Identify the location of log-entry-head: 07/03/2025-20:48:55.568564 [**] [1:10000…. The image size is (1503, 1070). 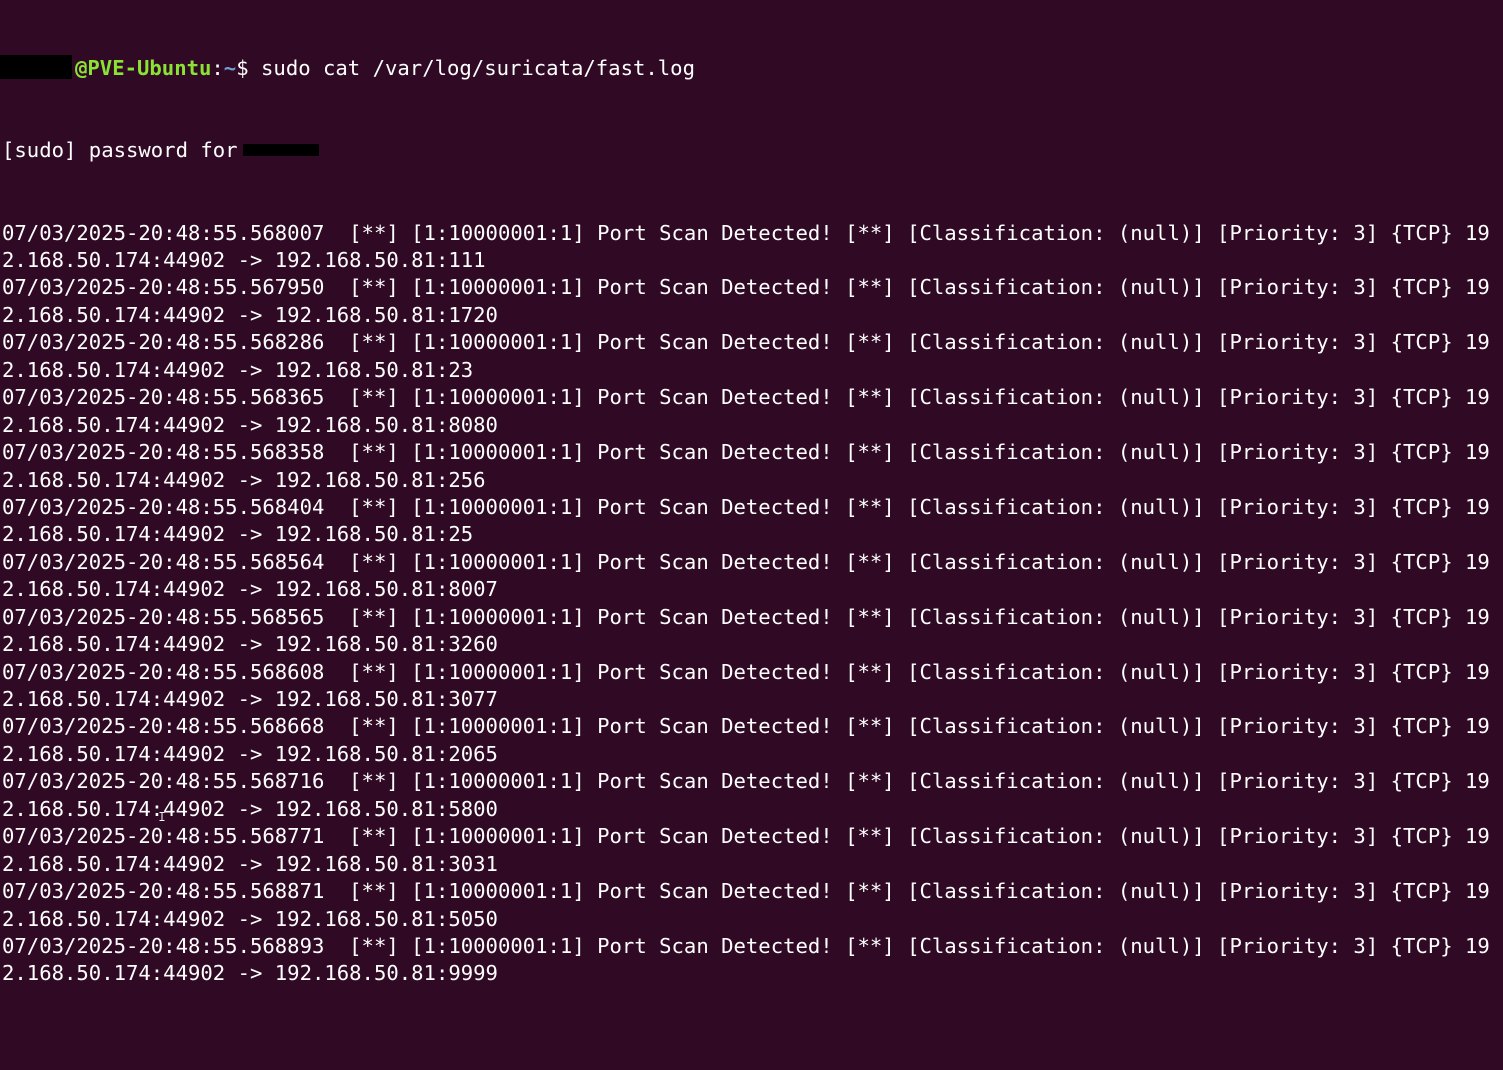
(746, 561).